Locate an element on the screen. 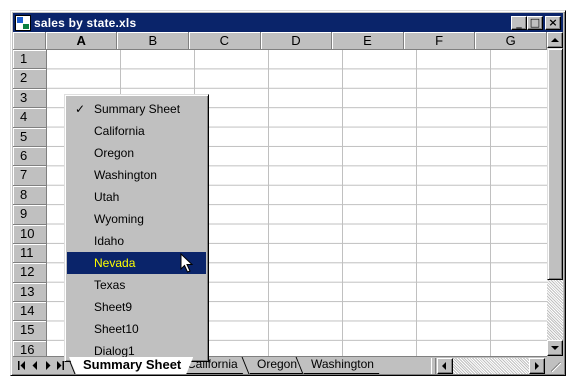 The image size is (568, 378). tab-split-handle is located at coordinates (433, 366).